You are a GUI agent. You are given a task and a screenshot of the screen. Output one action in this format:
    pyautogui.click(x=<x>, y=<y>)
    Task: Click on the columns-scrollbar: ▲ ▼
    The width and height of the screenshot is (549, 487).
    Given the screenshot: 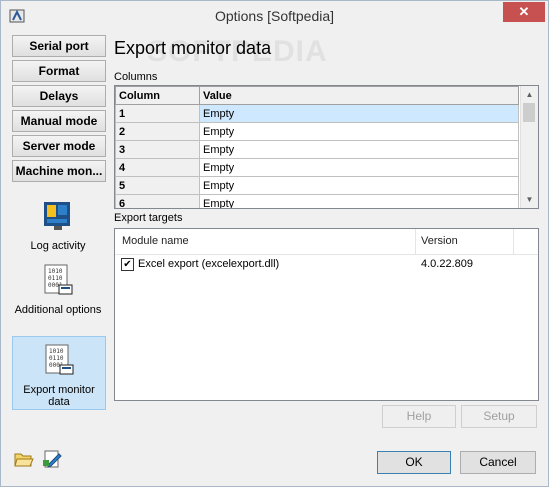 What is the action you would take?
    pyautogui.click(x=529, y=147)
    